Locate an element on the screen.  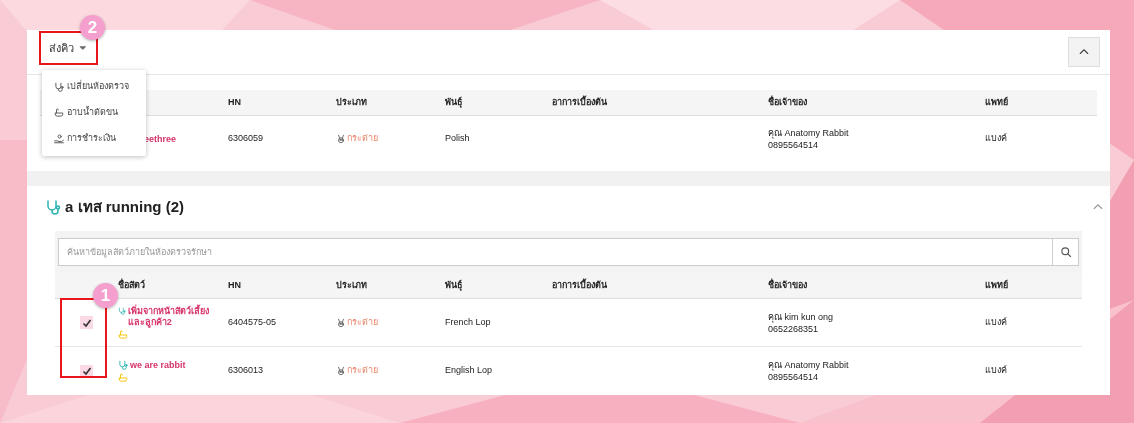
table-cell: 6404575-05 is located at coordinates (252, 321).